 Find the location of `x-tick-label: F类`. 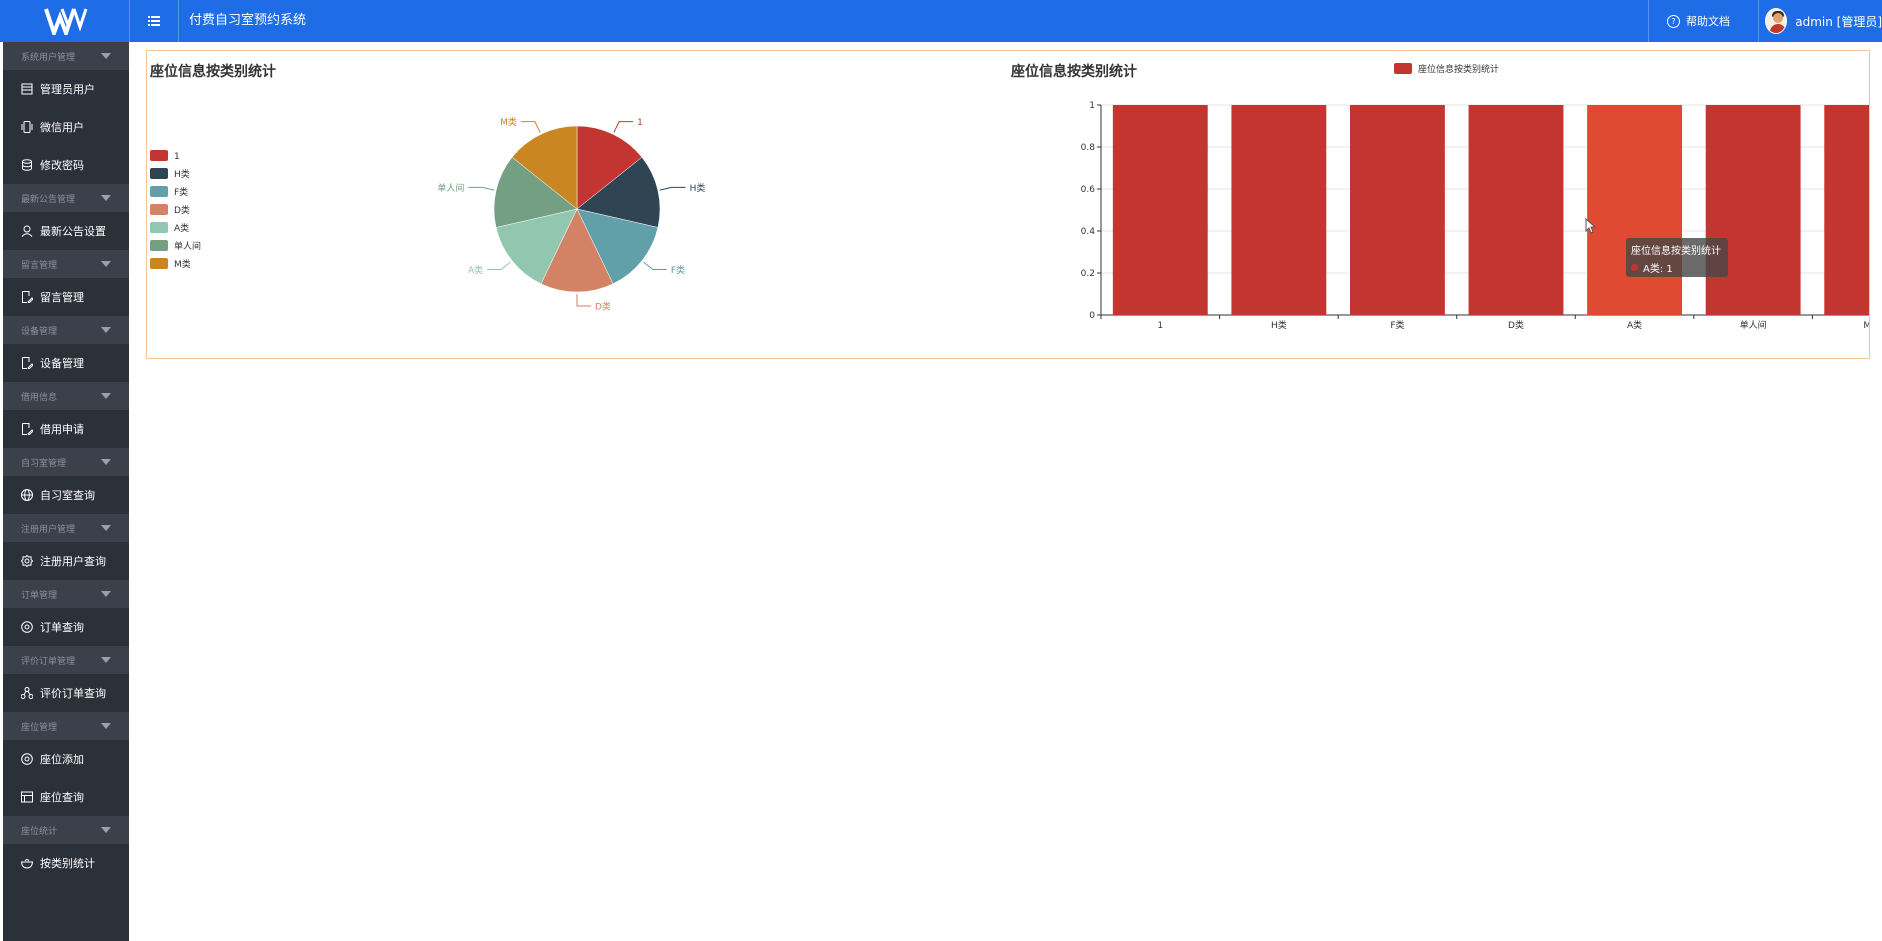

x-tick-label: F类 is located at coordinates (1397, 325).